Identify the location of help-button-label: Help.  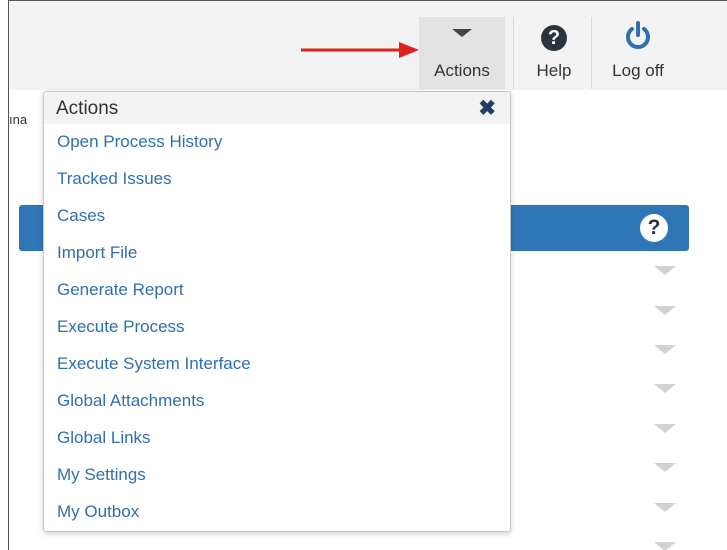
(554, 70).